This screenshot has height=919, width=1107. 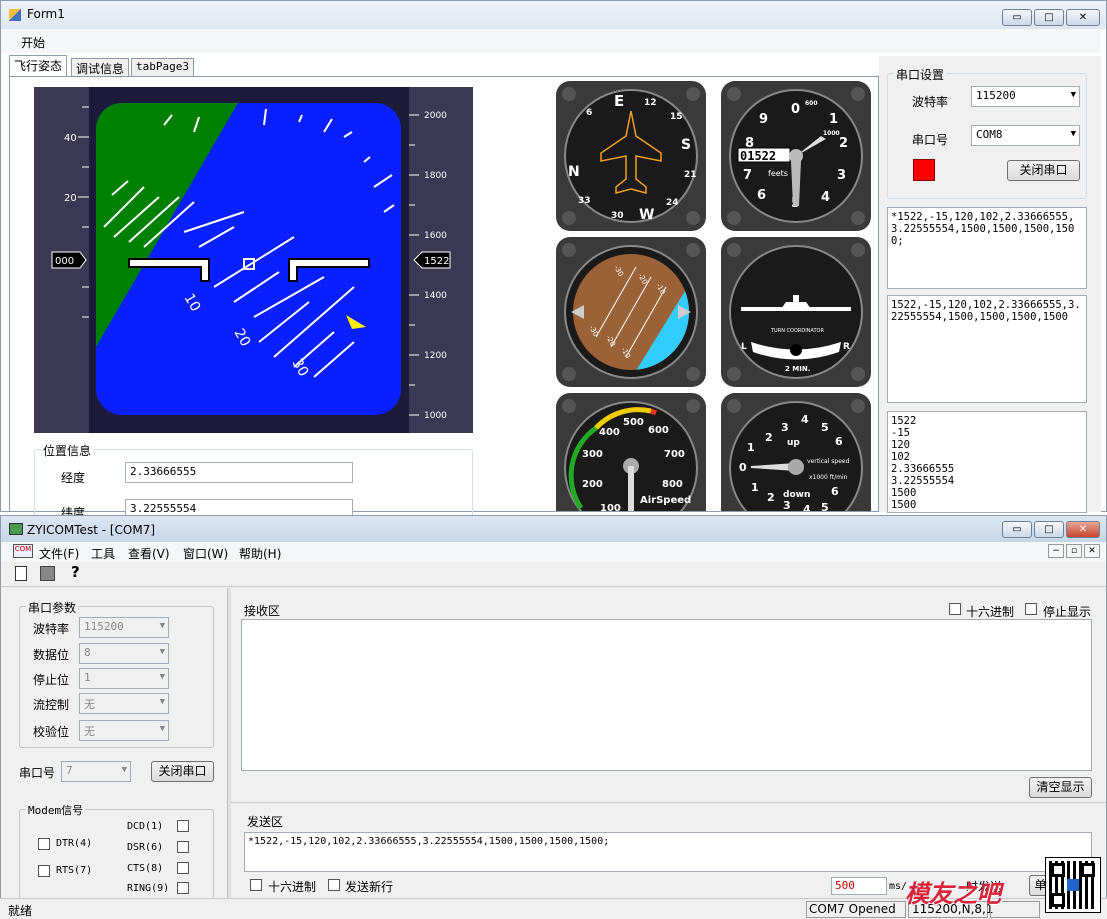 I want to click on recv-hex-label: 十六进制, so click(x=990, y=612).